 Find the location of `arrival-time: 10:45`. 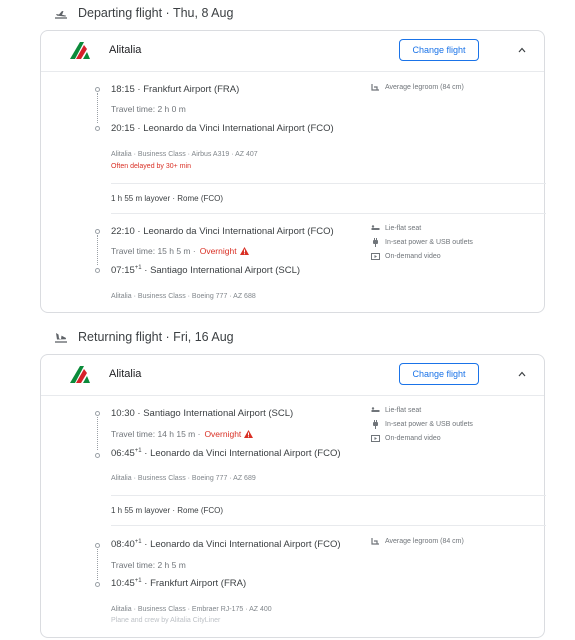

arrival-time: 10:45 is located at coordinates (123, 584).